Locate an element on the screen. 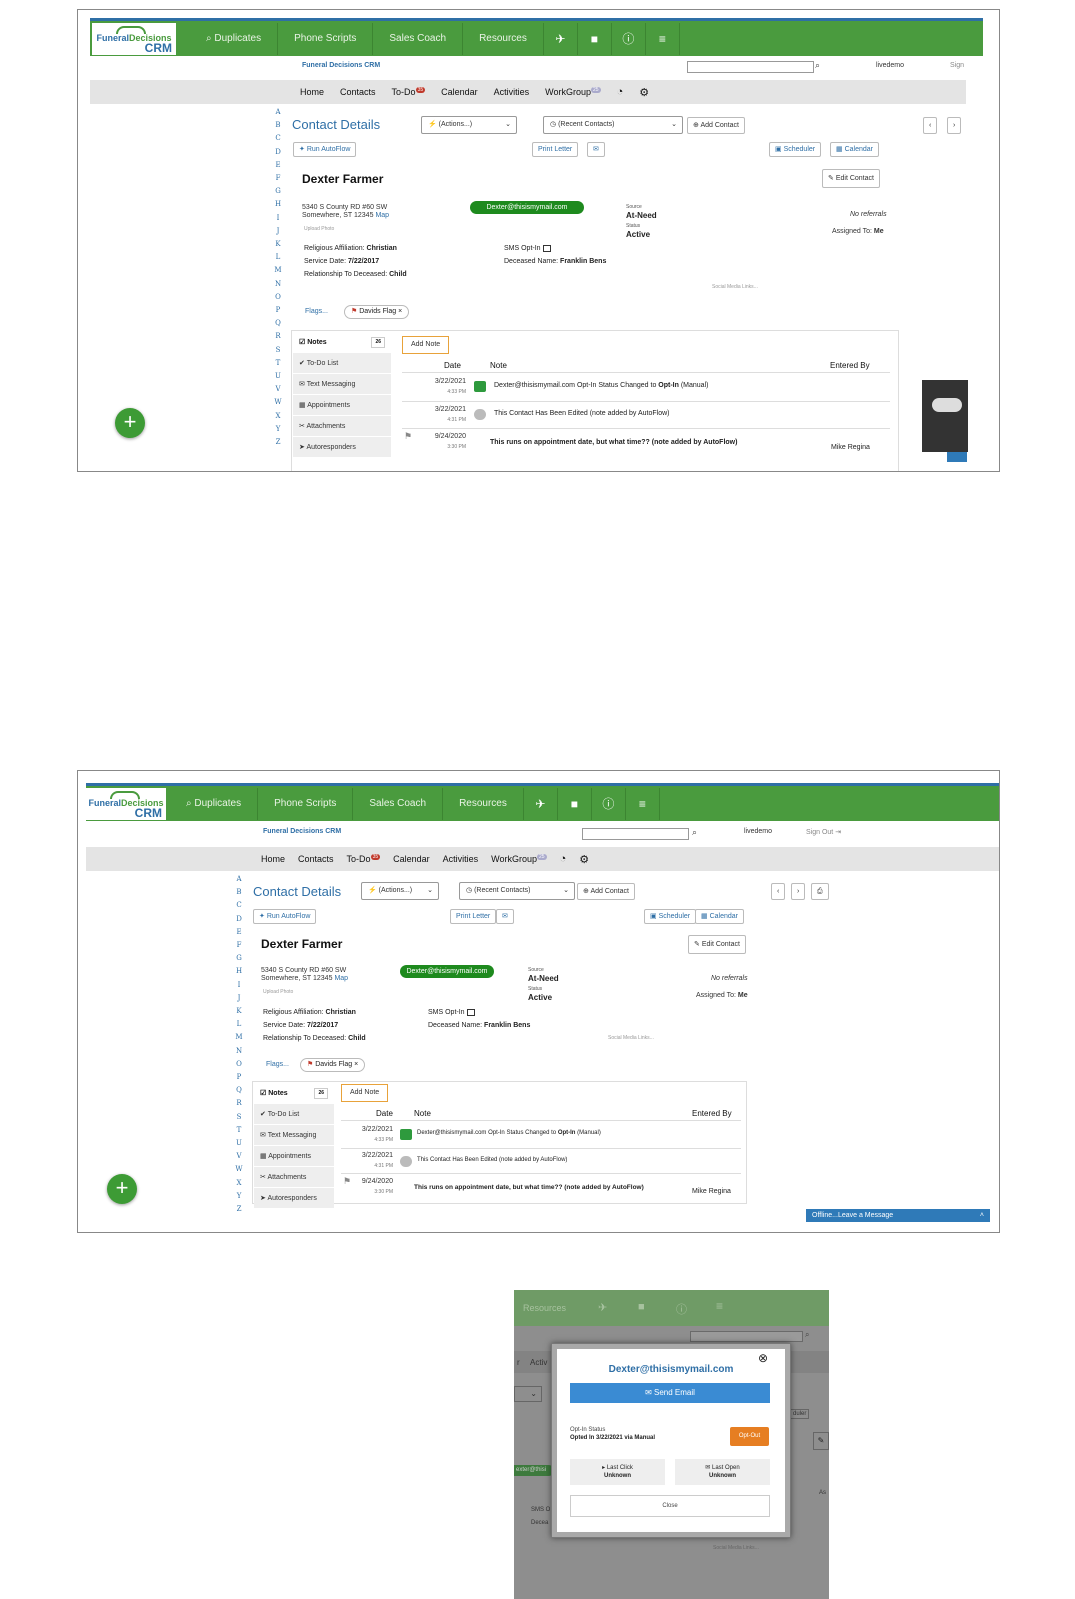 This screenshot has height=1599, width=1075. alphabet-letter: I is located at coordinates (278, 218).